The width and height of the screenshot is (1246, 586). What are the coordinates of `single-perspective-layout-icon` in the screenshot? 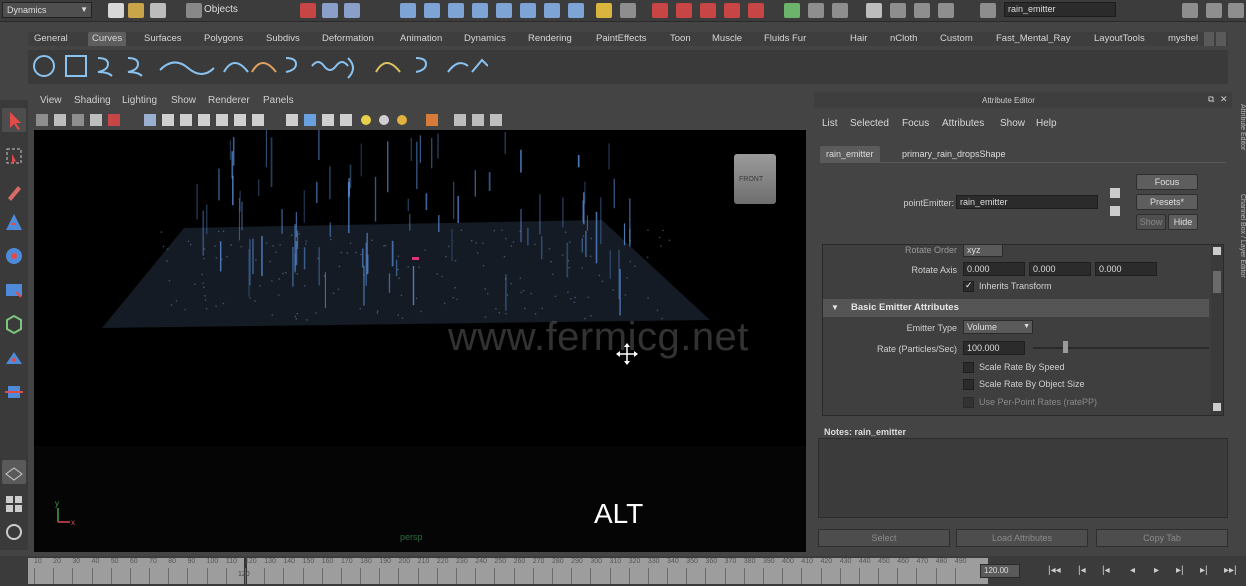 It's located at (14, 472).